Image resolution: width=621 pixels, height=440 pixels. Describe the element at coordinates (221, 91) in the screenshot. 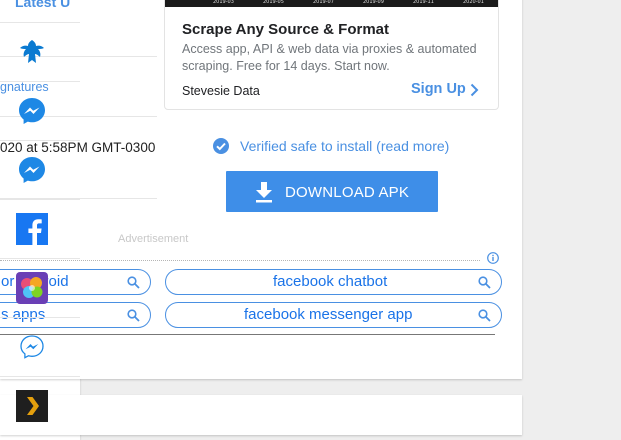

I see `ad-advertiser: Stevesie Data` at that location.